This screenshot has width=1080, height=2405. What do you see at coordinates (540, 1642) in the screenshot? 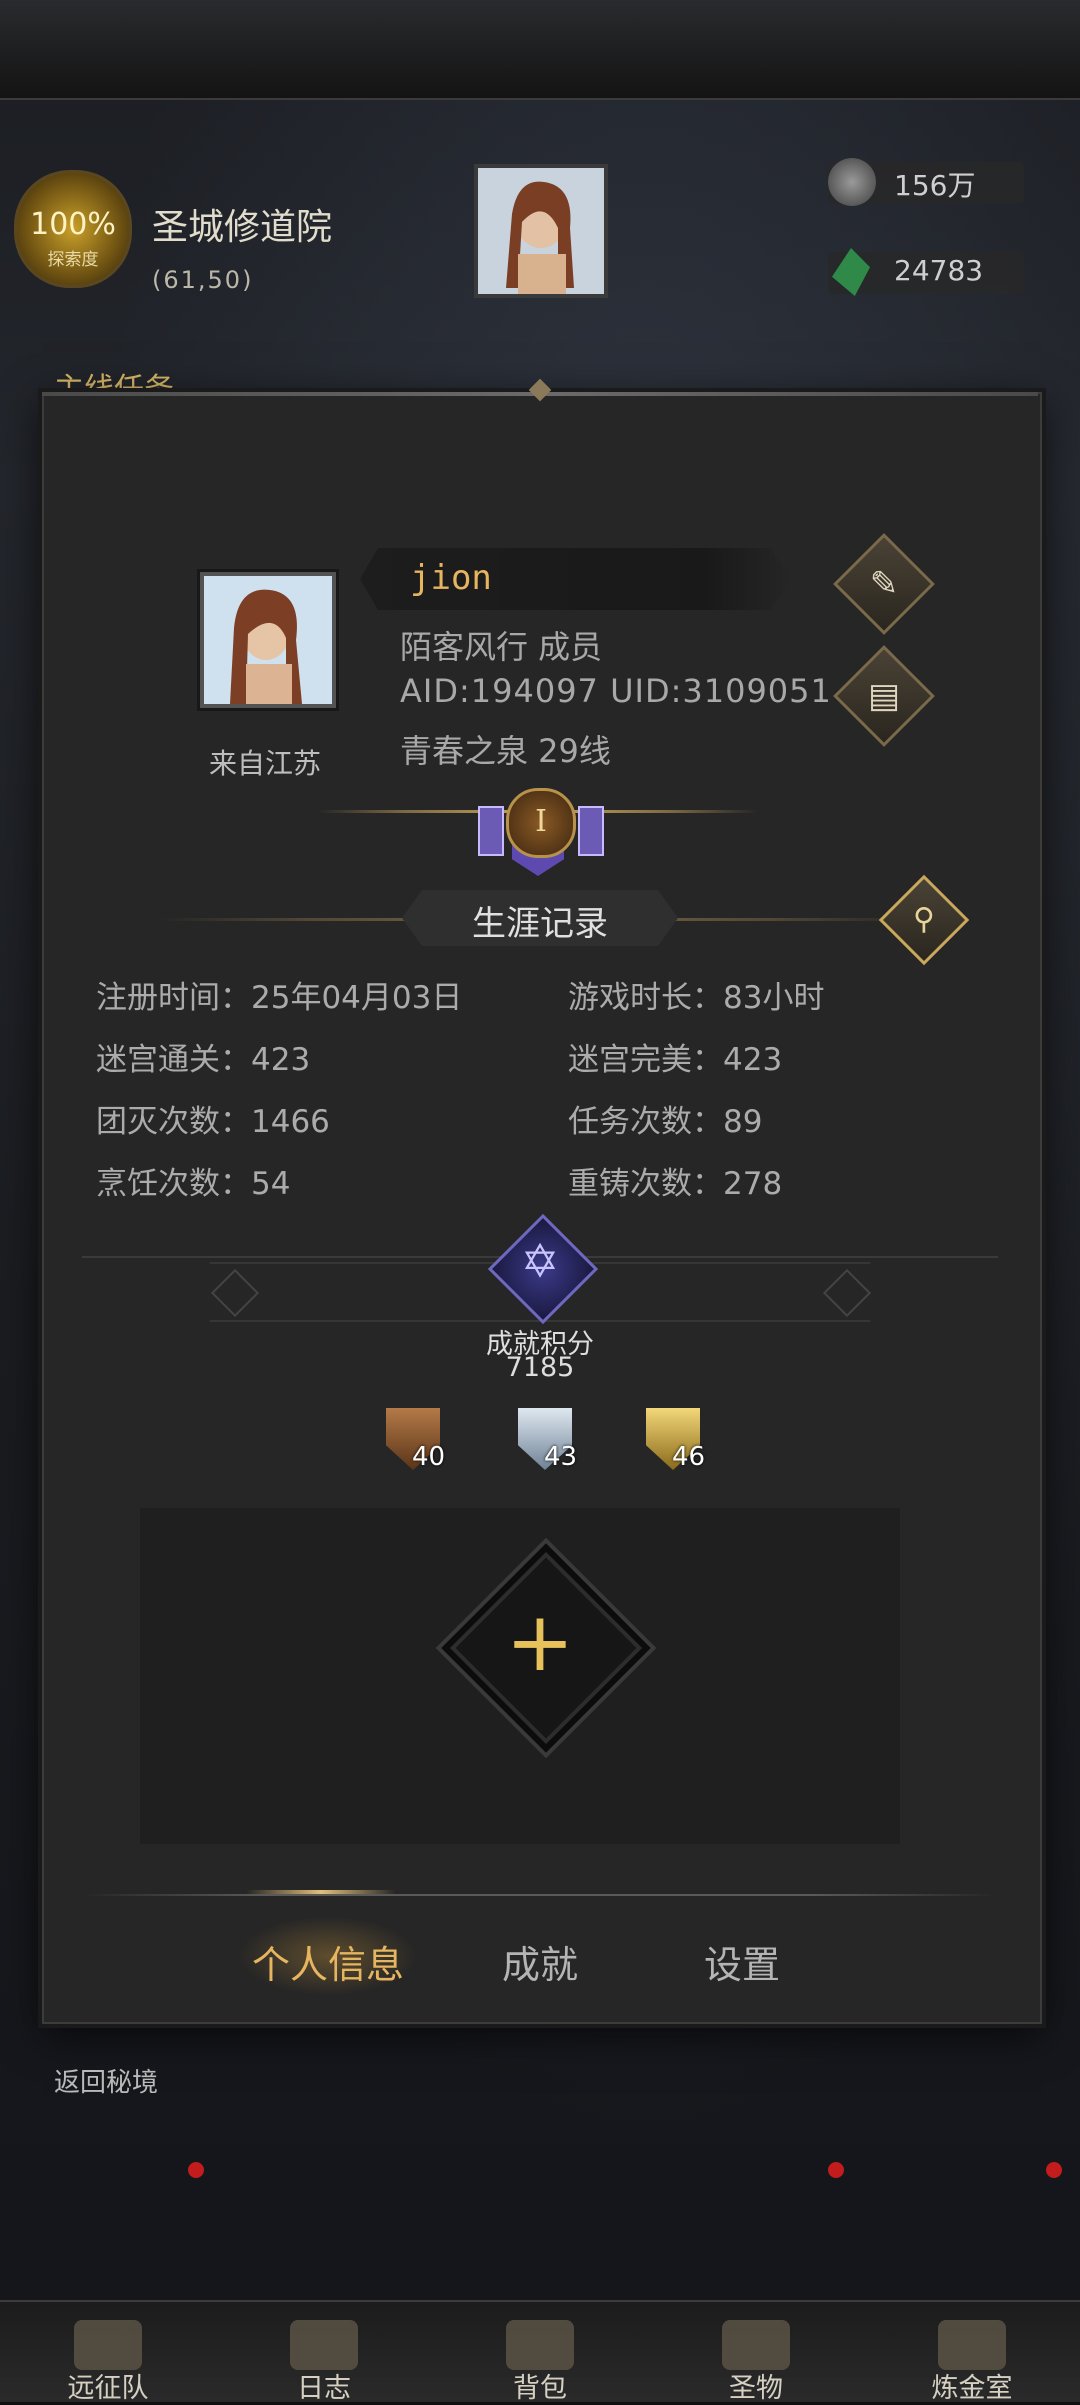
I see `plus-icon: +` at bounding box center [540, 1642].